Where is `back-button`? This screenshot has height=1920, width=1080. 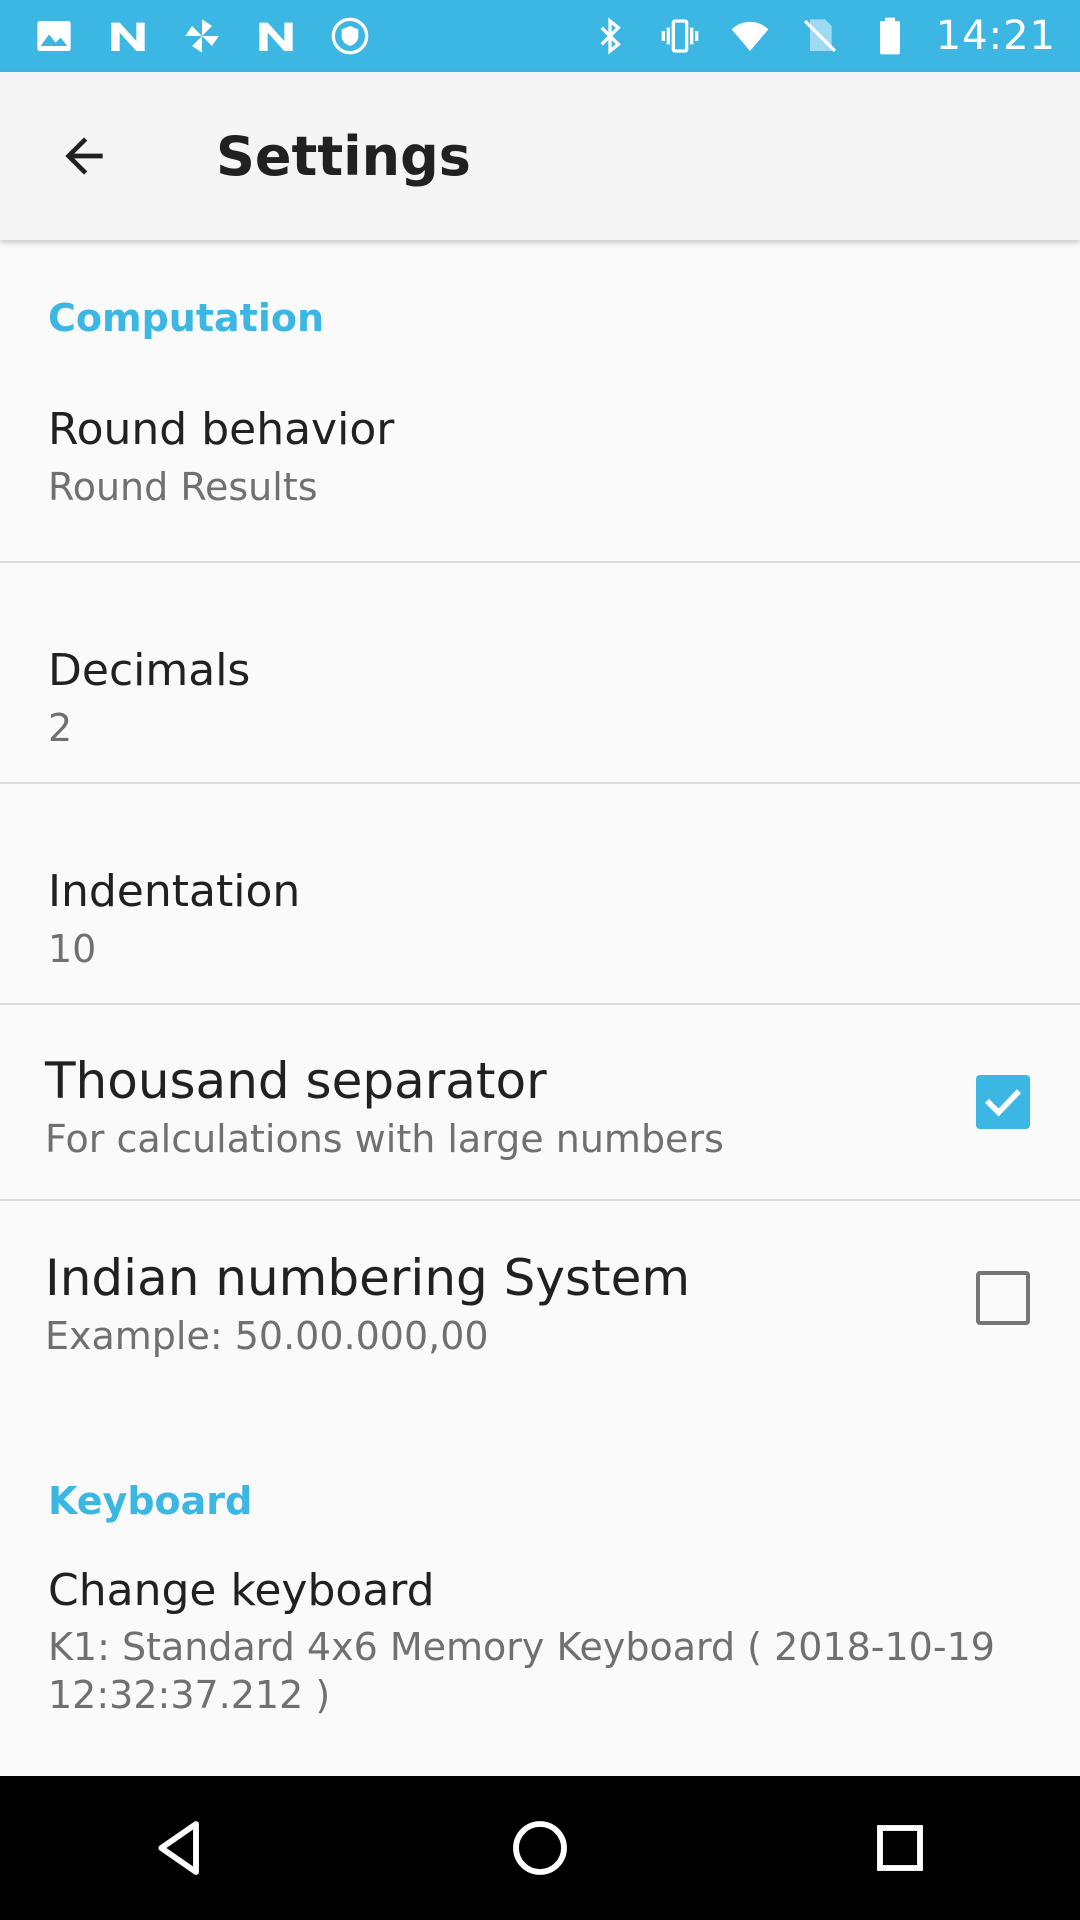 back-button is located at coordinates (84, 156).